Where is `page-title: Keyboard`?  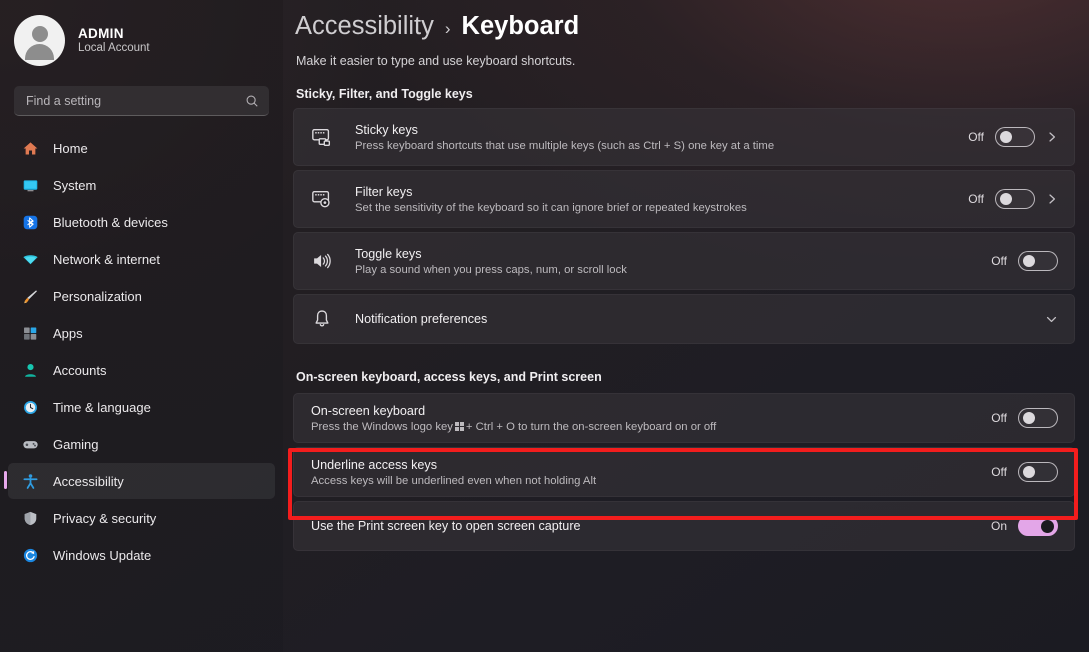
page-title: Keyboard is located at coordinates (520, 26).